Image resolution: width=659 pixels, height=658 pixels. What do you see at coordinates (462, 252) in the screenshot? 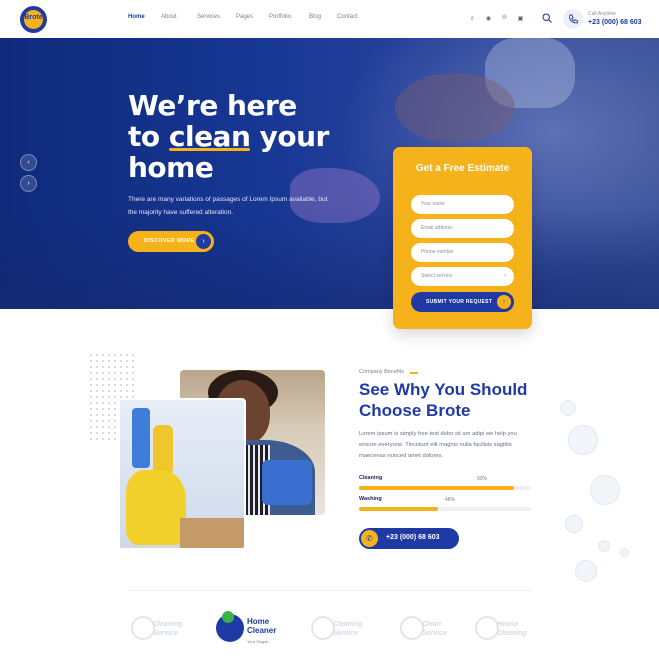
I see `phone-input: Phone number` at bounding box center [462, 252].